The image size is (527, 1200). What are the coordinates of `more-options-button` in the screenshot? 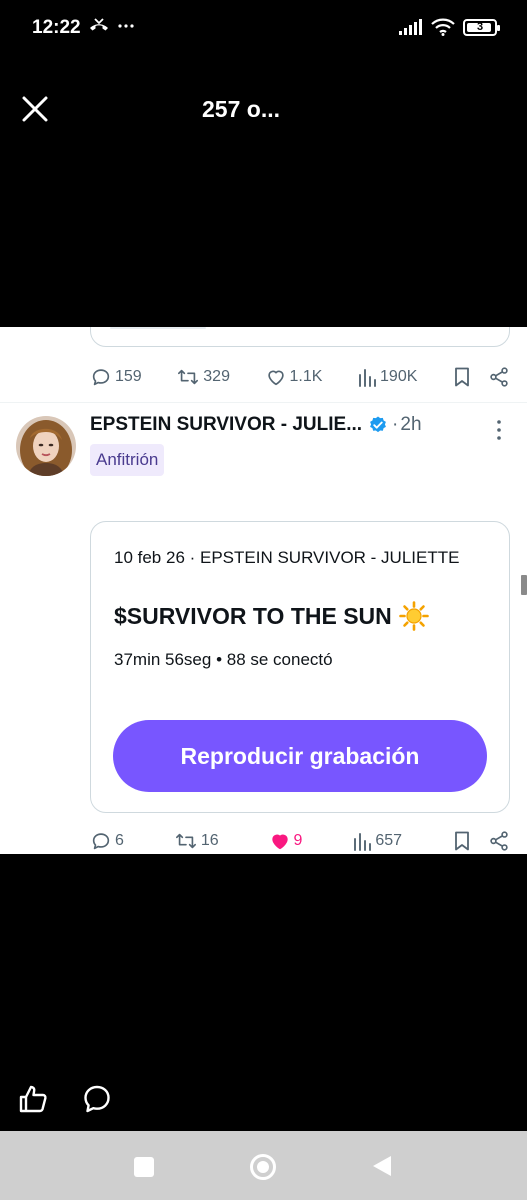 It's located at (499, 430).